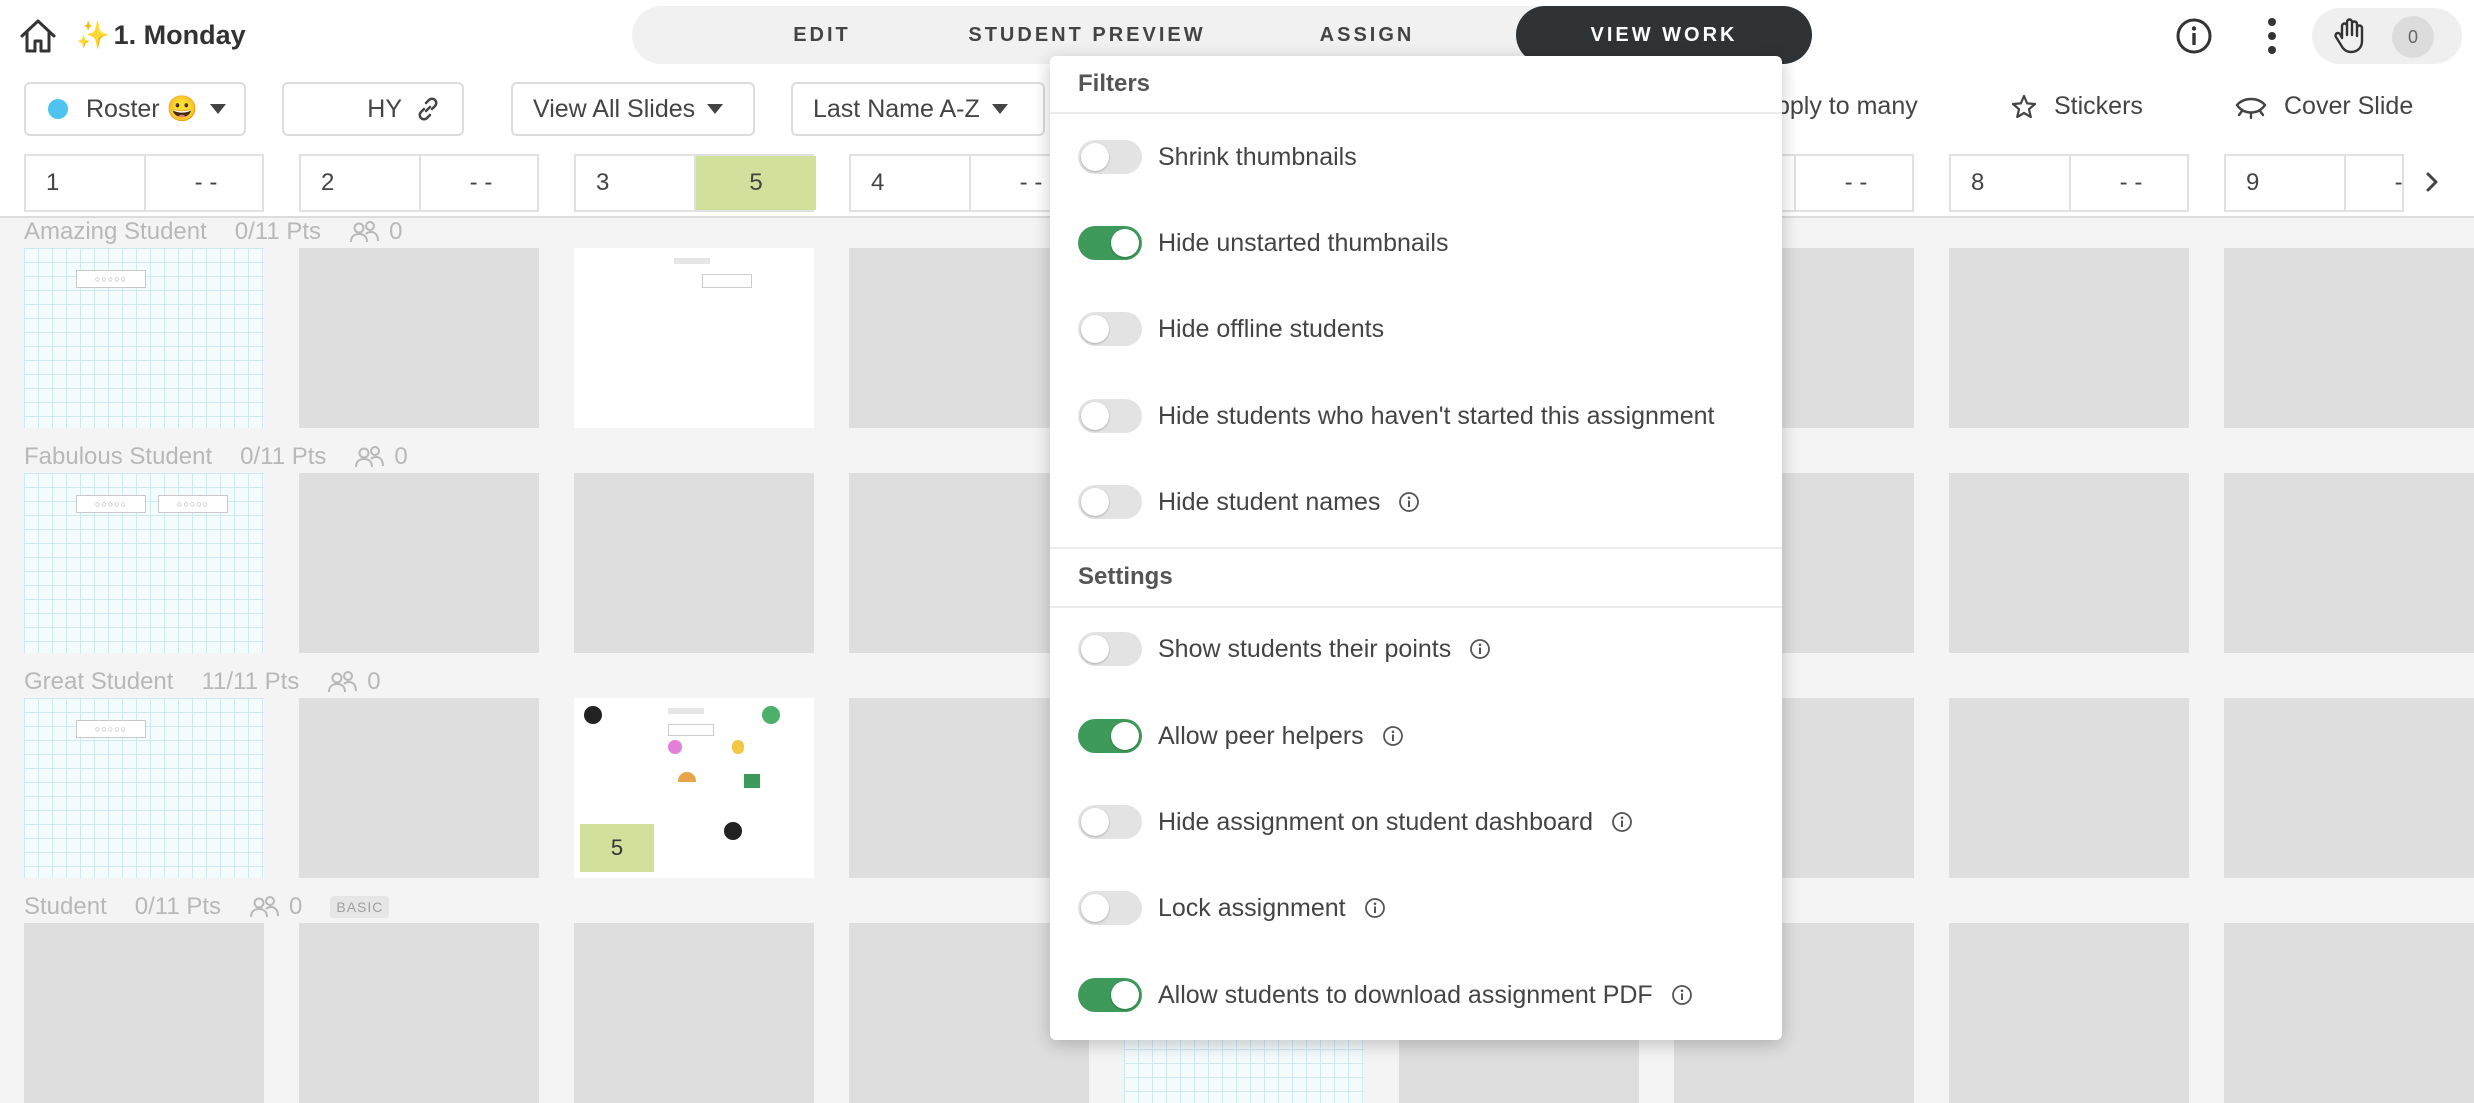  Describe the element at coordinates (373, 109) in the screenshot. I see `class-code-button: HY` at that location.